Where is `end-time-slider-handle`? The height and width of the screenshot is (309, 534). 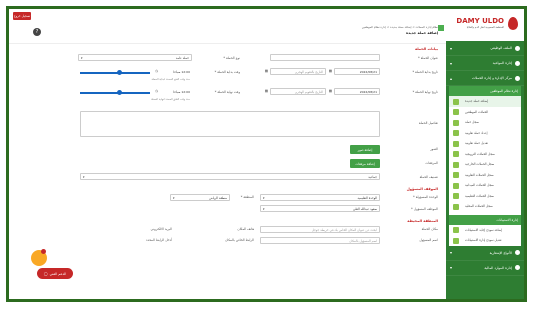
end-time-slider-handle is located at coordinates (119, 92).